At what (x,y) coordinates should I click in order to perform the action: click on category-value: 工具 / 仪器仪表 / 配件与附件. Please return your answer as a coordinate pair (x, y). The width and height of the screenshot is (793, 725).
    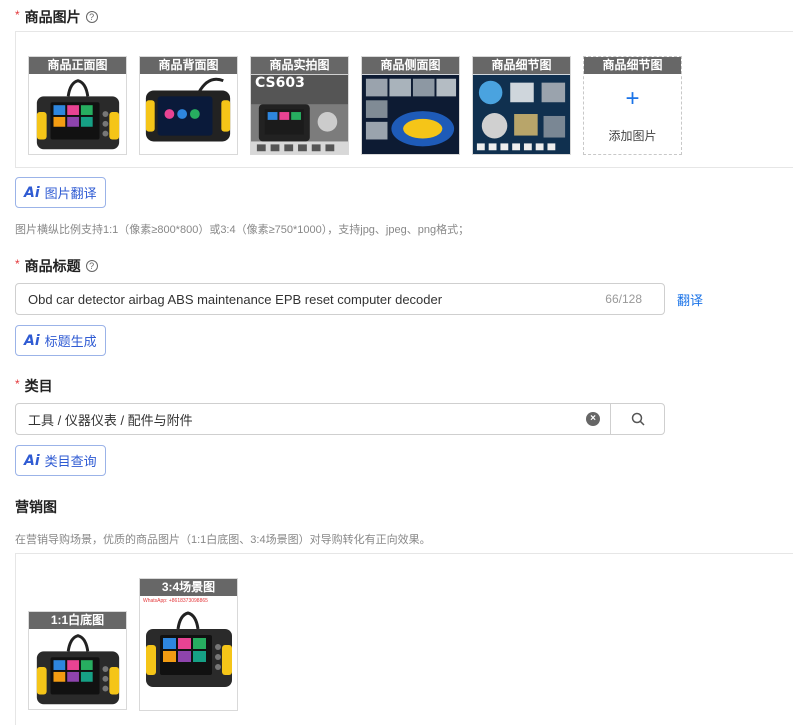
    Looking at the image, I should click on (110, 420).